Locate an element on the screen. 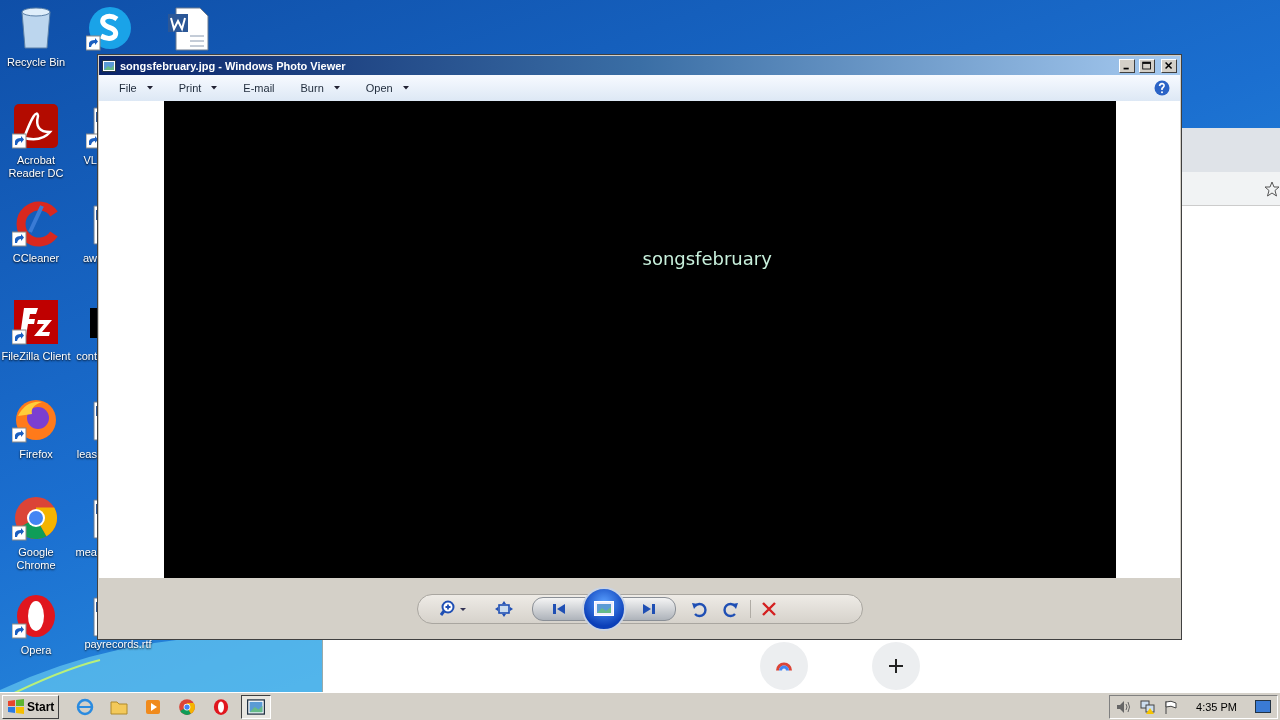  next-button is located at coordinates (648, 608).